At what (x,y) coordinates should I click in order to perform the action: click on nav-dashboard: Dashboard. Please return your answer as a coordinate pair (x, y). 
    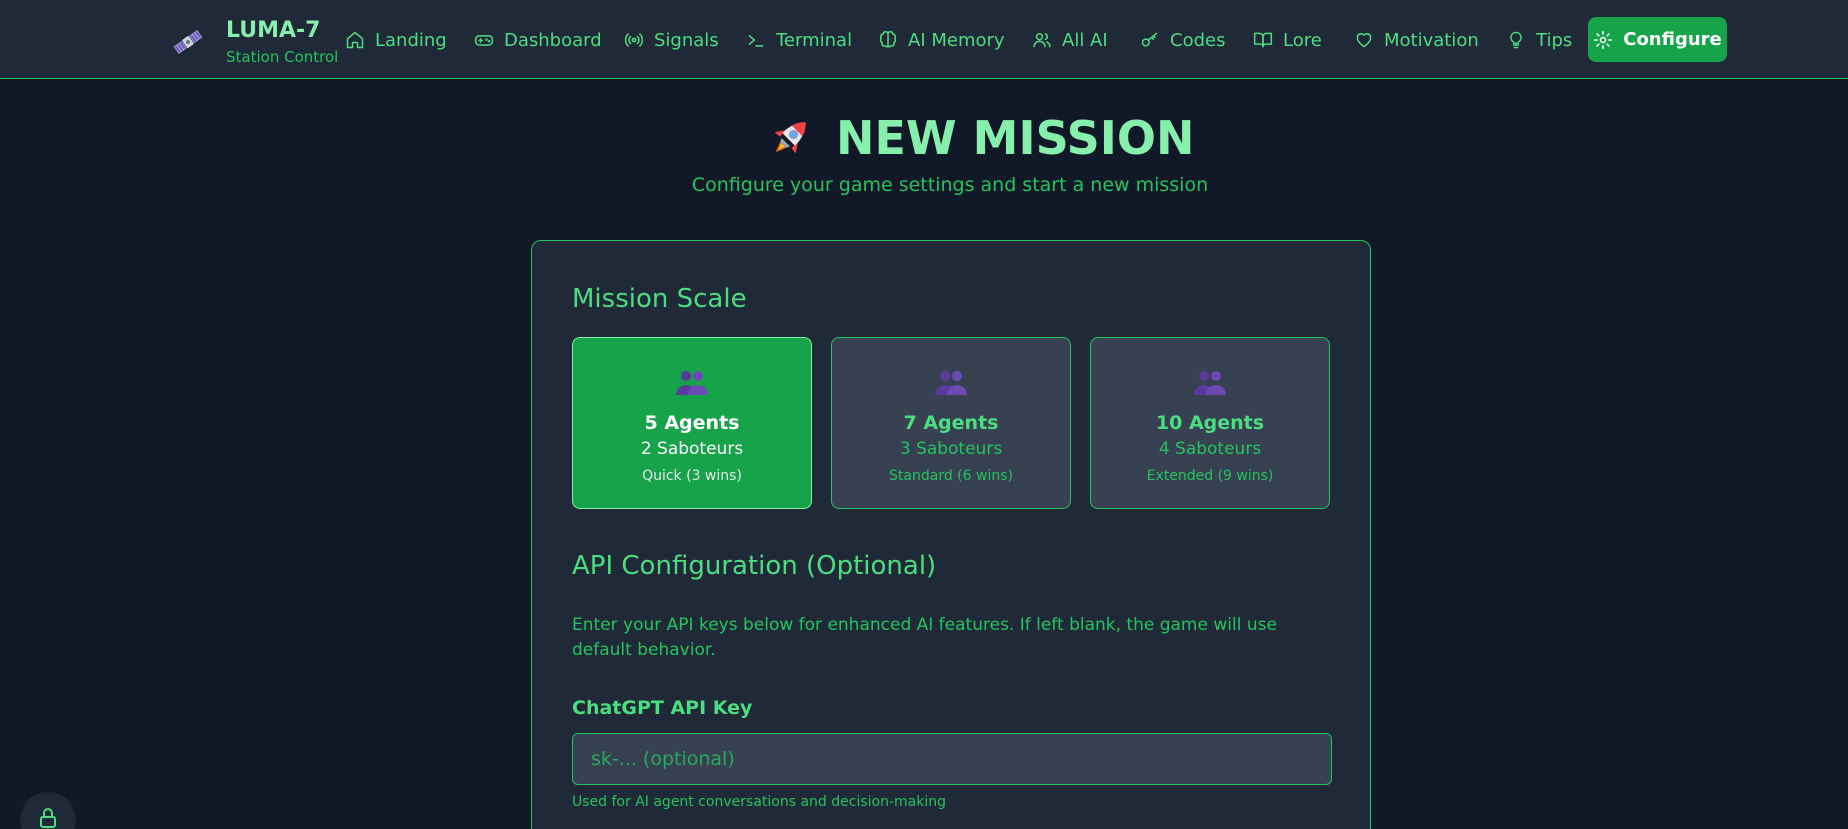
    Looking at the image, I should click on (538, 40).